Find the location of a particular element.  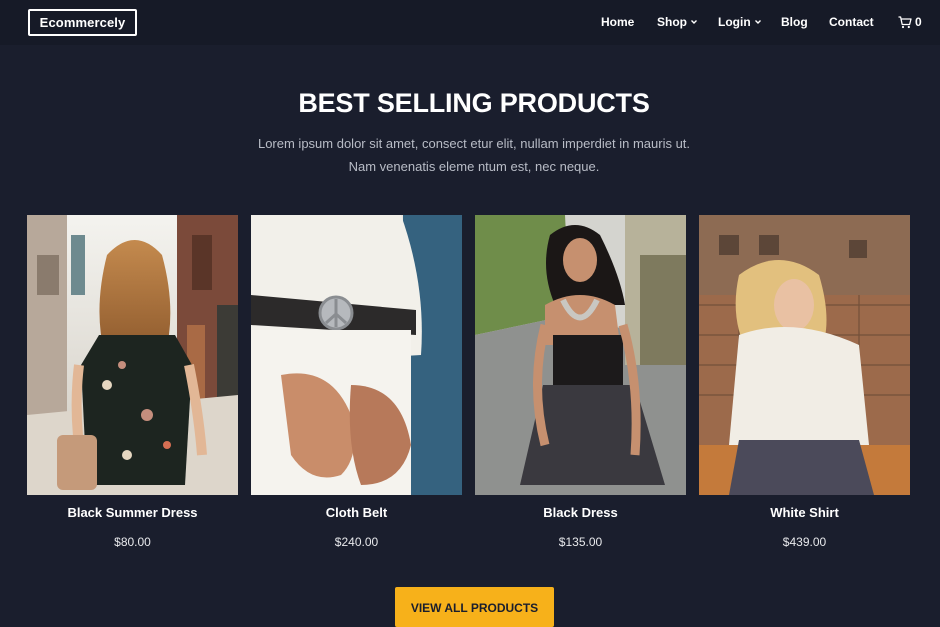

cart-button: 0 is located at coordinates (910, 22).